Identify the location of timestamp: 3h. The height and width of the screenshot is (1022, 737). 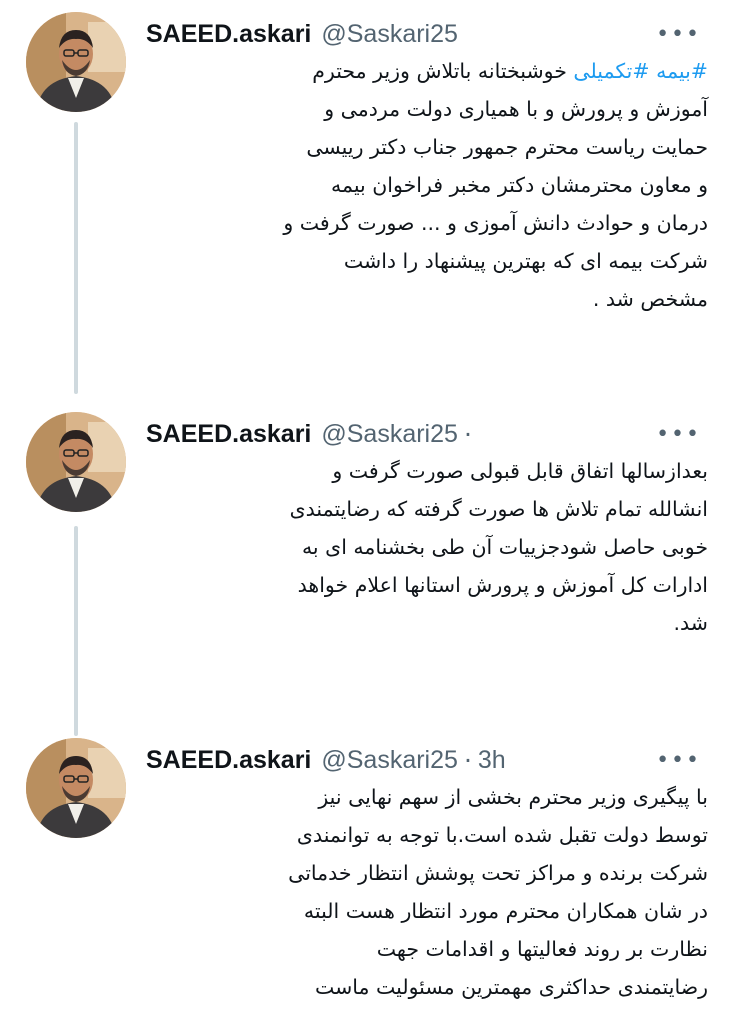
(492, 760).